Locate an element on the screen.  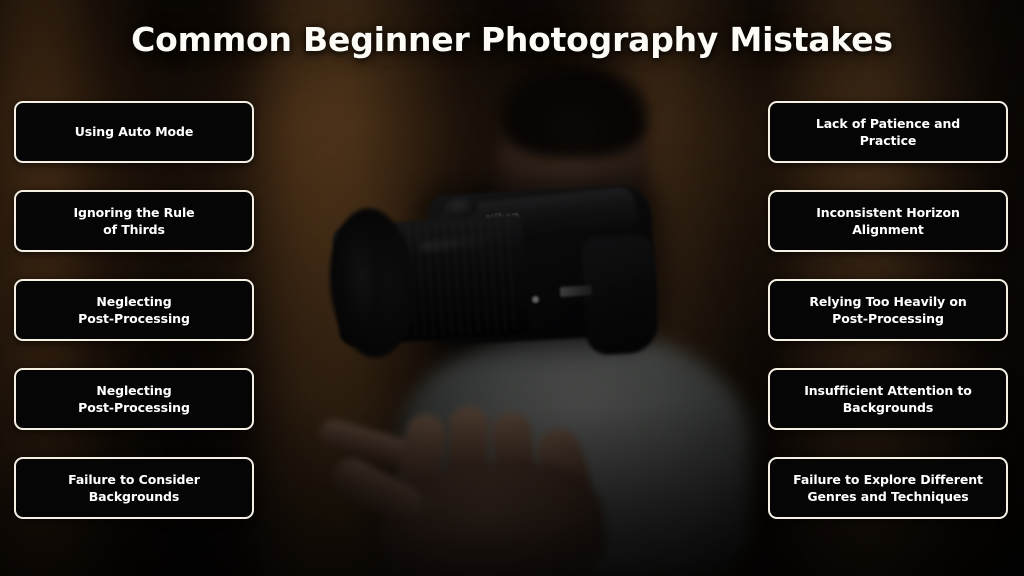
mistake-item-right-2: Inconsistent Horizon Alignment is located at coordinates (888, 221).